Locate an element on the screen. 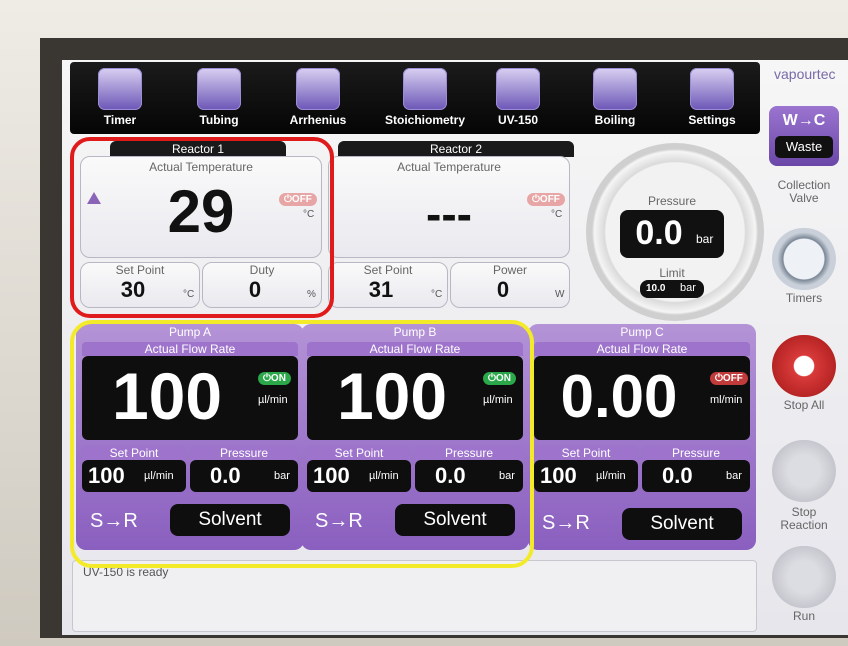  pressure-display: 0.0 bar is located at coordinates (672, 234).